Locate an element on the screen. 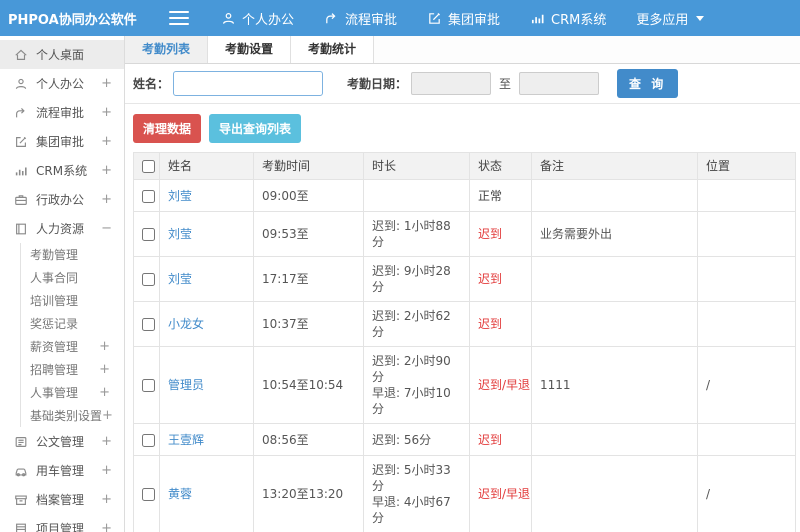 The image size is (800, 532). sidebar-item-admin-office: 行政办公 + is located at coordinates (62, 199).